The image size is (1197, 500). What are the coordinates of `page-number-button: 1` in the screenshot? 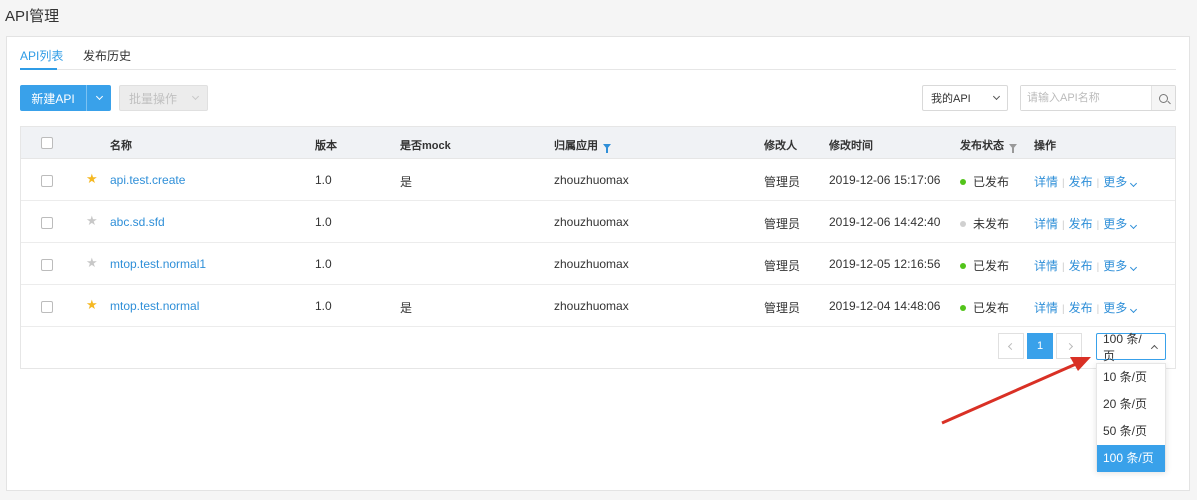 It's located at (1040, 346).